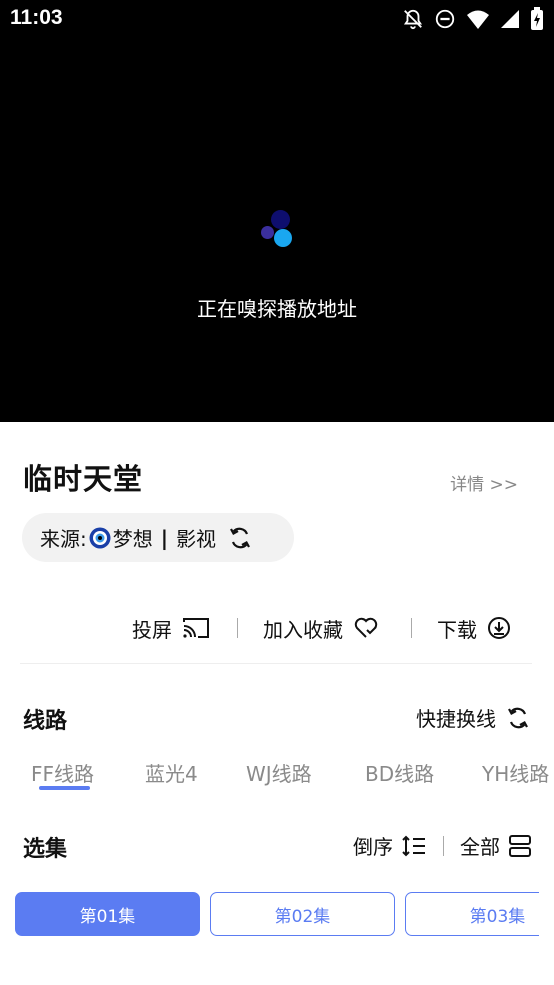  What do you see at coordinates (373, 847) in the screenshot?
I see `reverse-order-label: 倒序` at bounding box center [373, 847].